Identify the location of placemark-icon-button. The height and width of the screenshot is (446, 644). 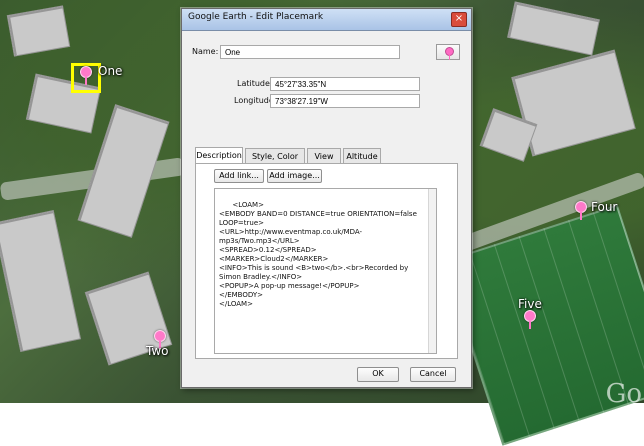
(448, 52).